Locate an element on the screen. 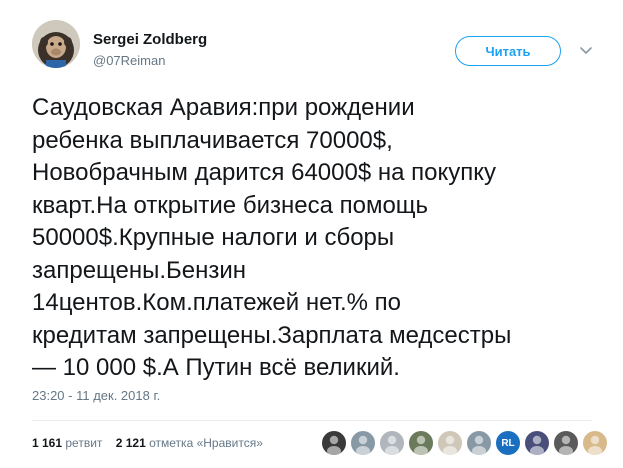 This screenshot has height=468, width=623. tweet-text-line: Новобрачным дарится 64000$ на покупку is located at coordinates (264, 172).